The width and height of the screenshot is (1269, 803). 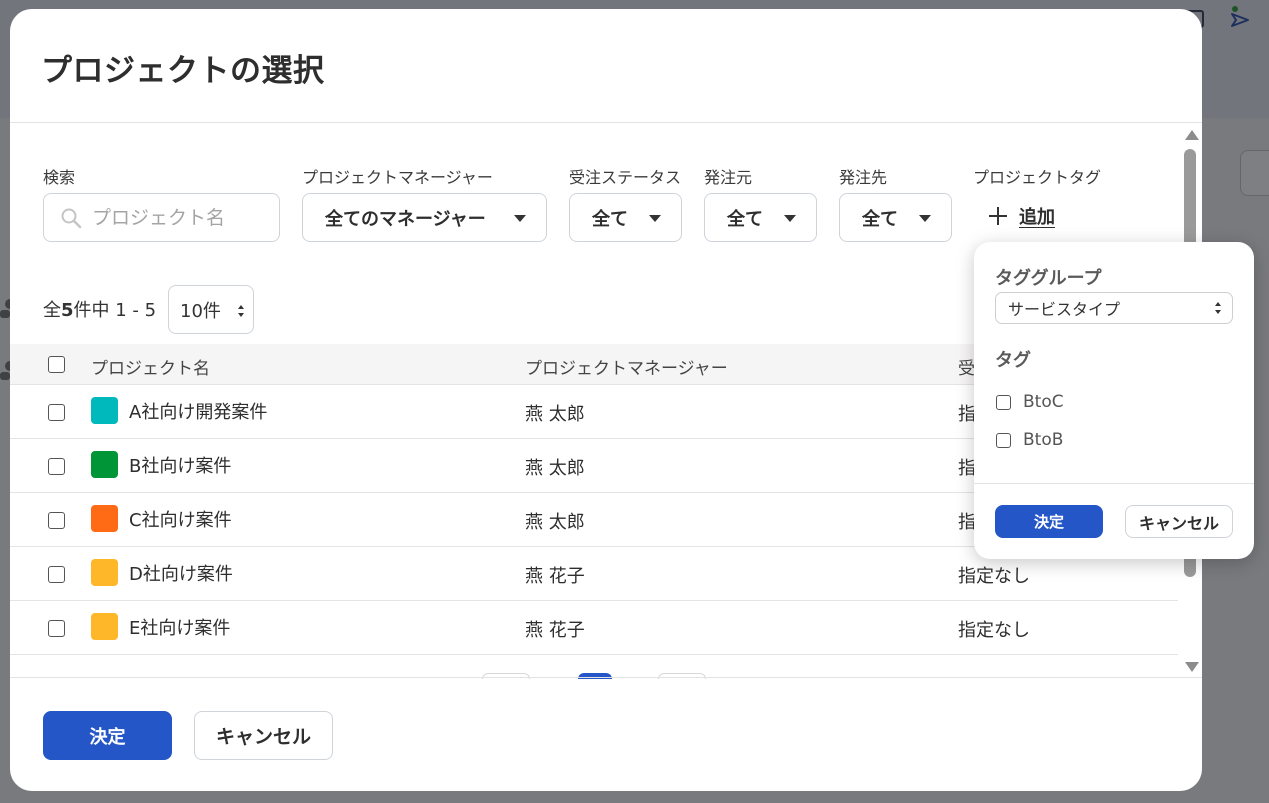 What do you see at coordinates (1037, 217) in the screenshot?
I see `add-tag-label: 追加` at bounding box center [1037, 217].